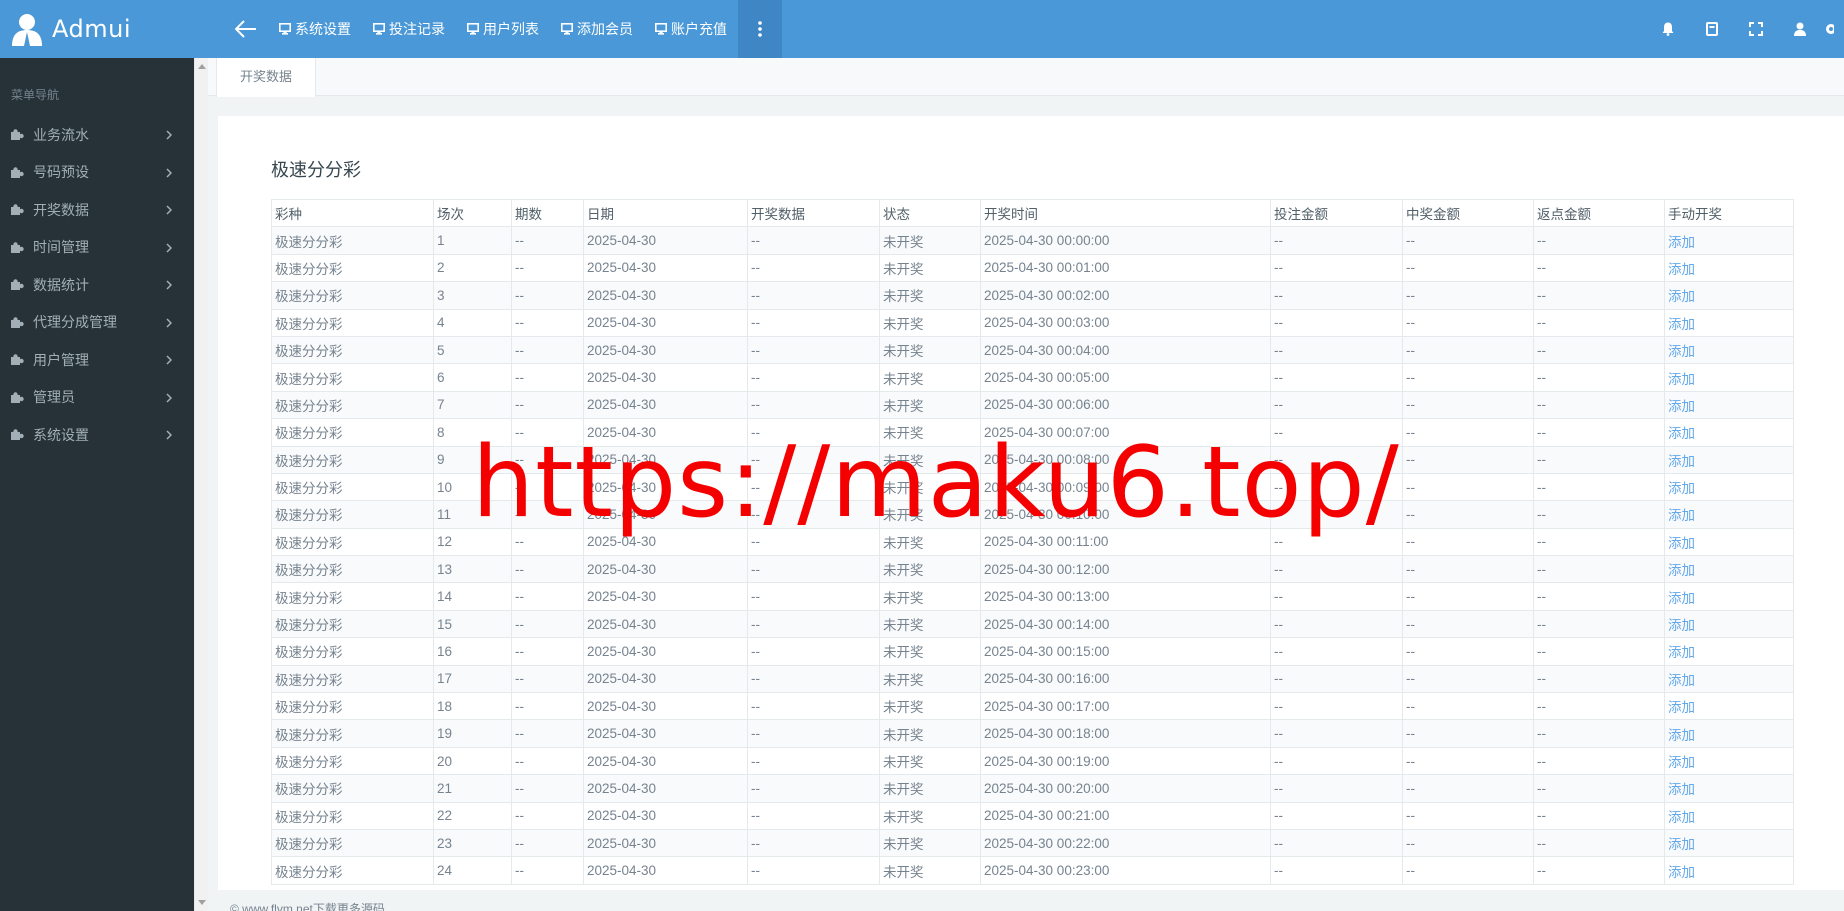  Describe the element at coordinates (97, 248) in the screenshot. I see `sidebar-item-time-management: 时间管理` at that location.